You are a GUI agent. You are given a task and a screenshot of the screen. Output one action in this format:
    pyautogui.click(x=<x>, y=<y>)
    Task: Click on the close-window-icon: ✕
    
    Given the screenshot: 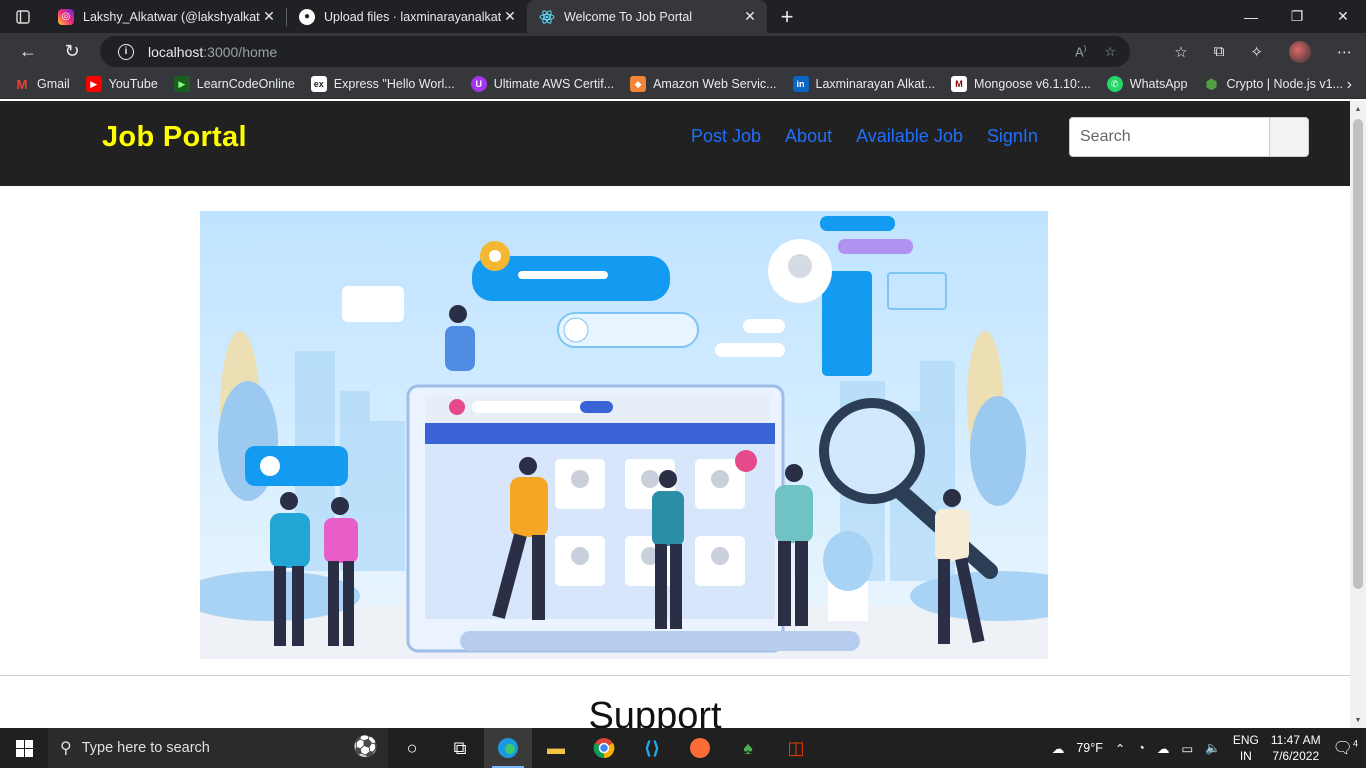 What is the action you would take?
    pyautogui.click(x=1343, y=16)
    